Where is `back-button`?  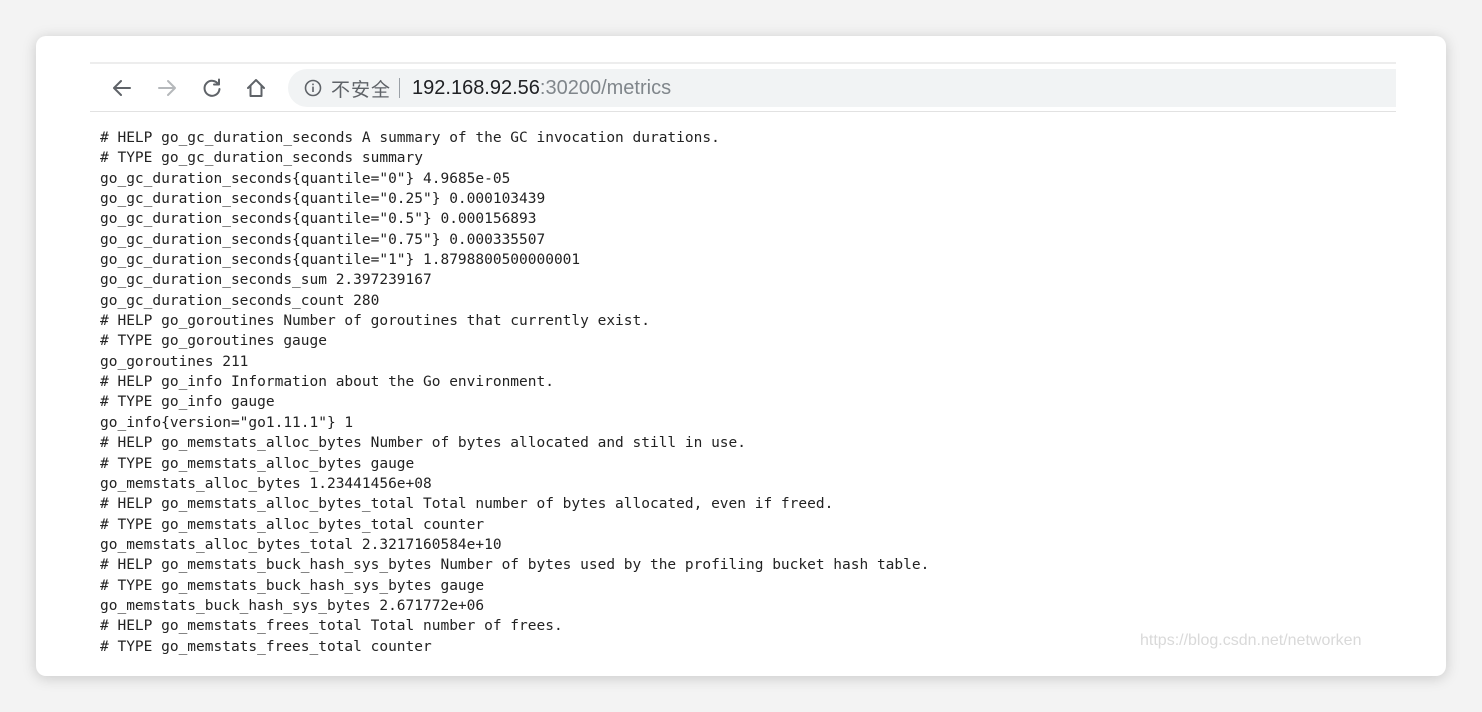
back-button is located at coordinates (122, 88).